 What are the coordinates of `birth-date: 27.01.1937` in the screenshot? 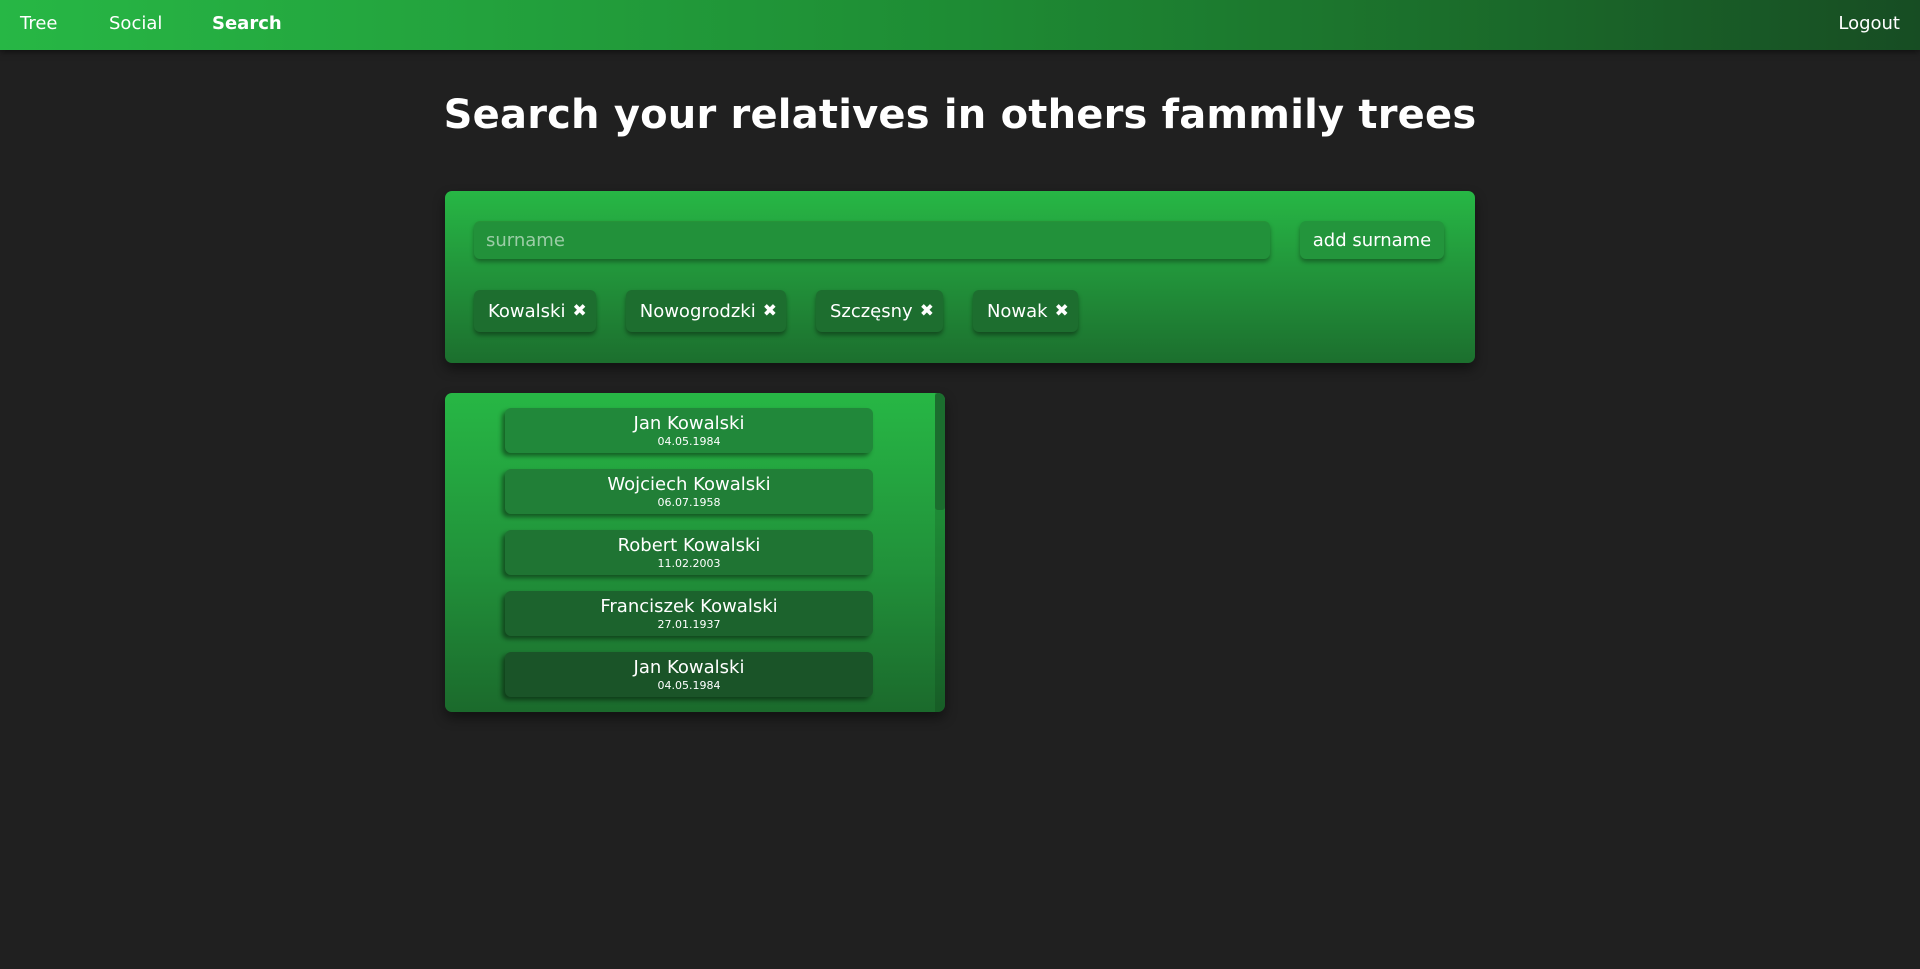 It's located at (689, 624).